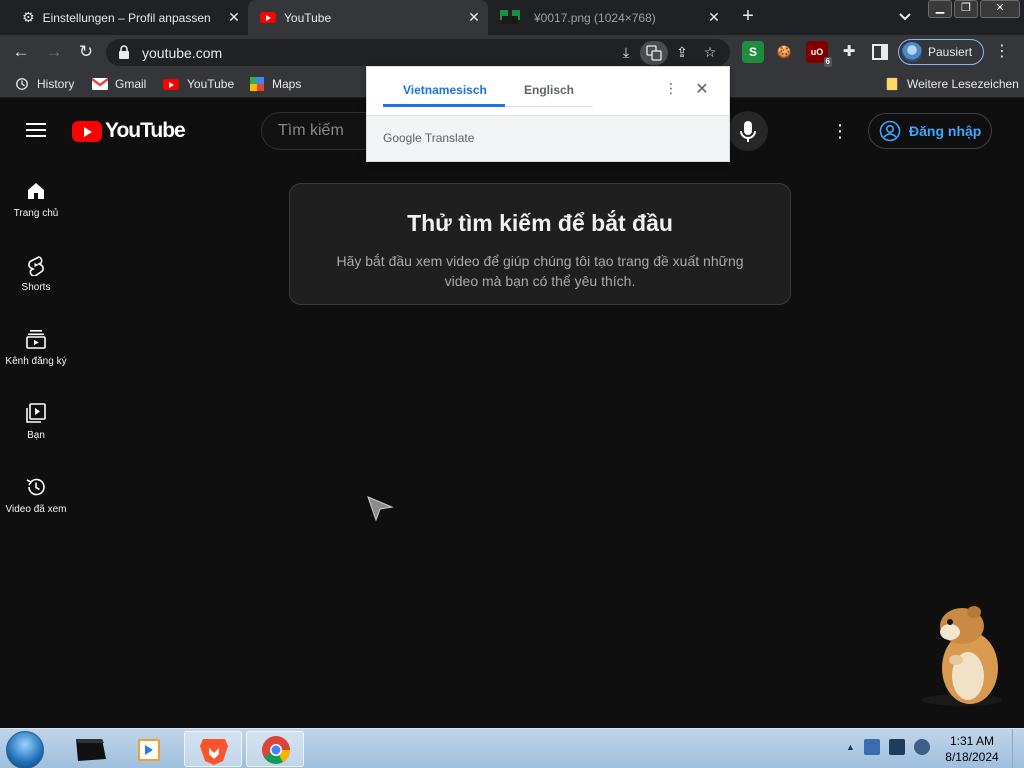  Describe the element at coordinates (131, 84) in the screenshot. I see `bookmark-label: Gmail` at that location.